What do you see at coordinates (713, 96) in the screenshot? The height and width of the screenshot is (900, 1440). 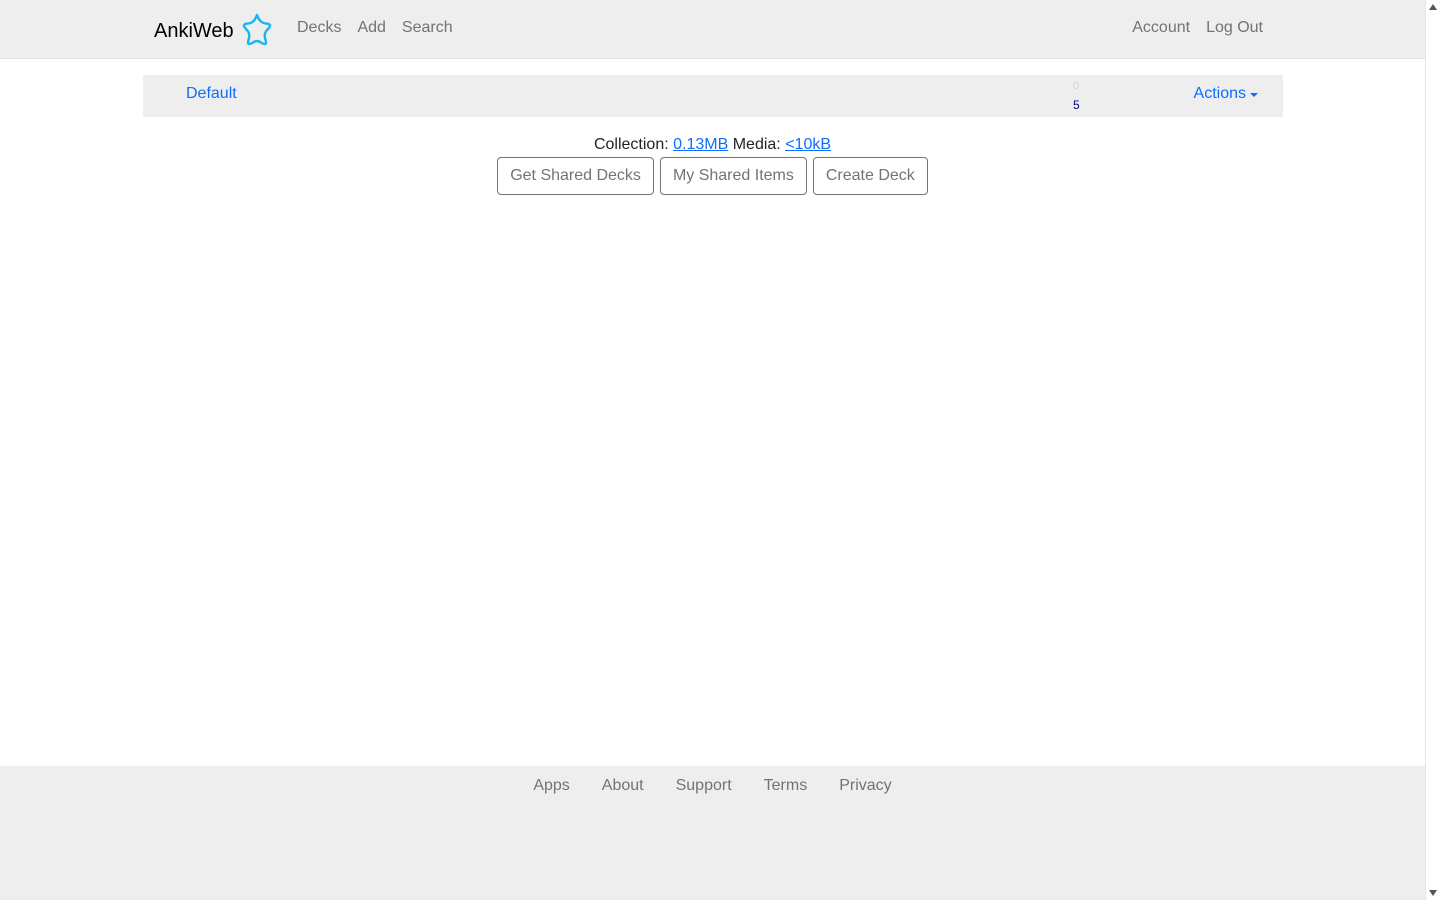 I see `deck-row: Default 0 5 Actions` at bounding box center [713, 96].